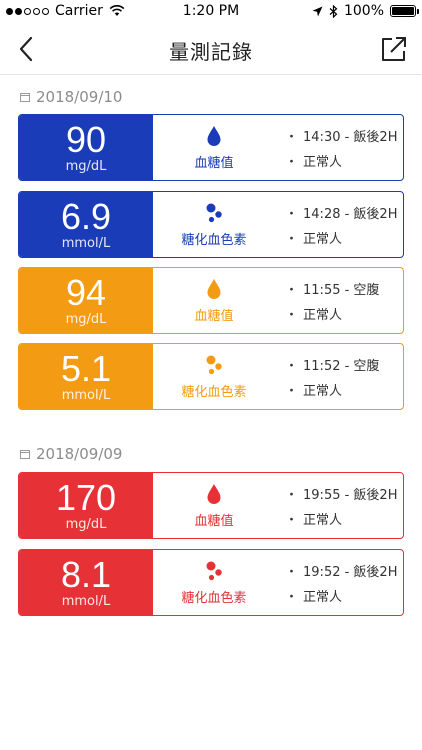  I want to click on record-info: ・ 19:55 - 飯後2H ・正常人, so click(339, 505).